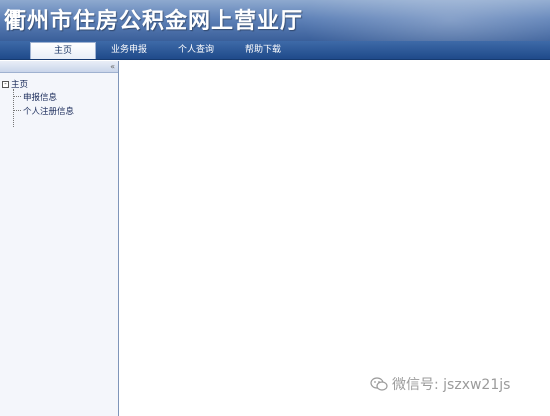 This screenshot has width=550, height=416. I want to click on tree-item-home: - 主页, so click(15, 85).